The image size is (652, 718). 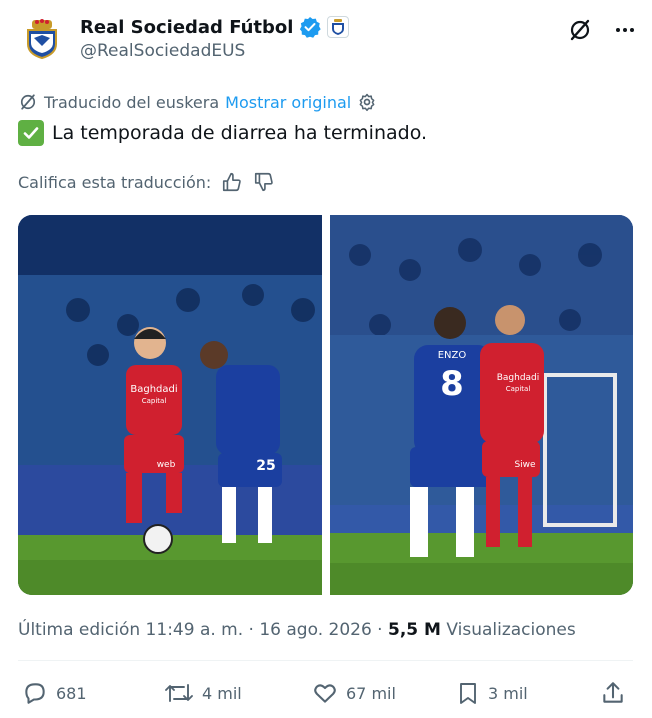 What do you see at coordinates (71, 693) in the screenshot?
I see `reply-count: 681` at bounding box center [71, 693].